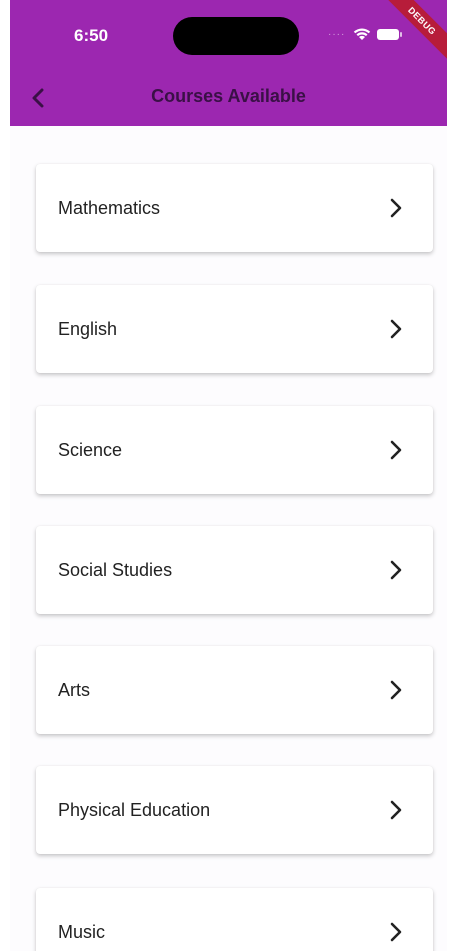 The width and height of the screenshot is (457, 951). I want to click on course-item-arts: Arts, so click(234, 690).